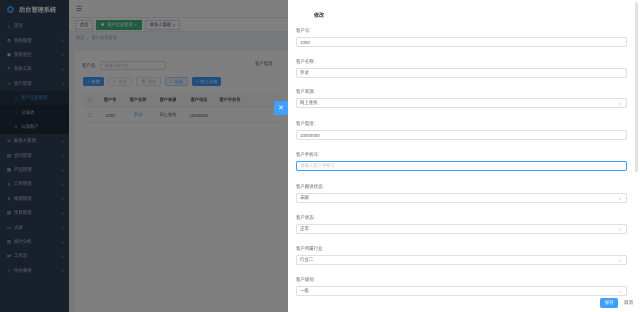 This screenshot has height=312, width=640. What do you see at coordinates (461, 42) in the screenshot?
I see `text-field: 1000` at bounding box center [461, 42].